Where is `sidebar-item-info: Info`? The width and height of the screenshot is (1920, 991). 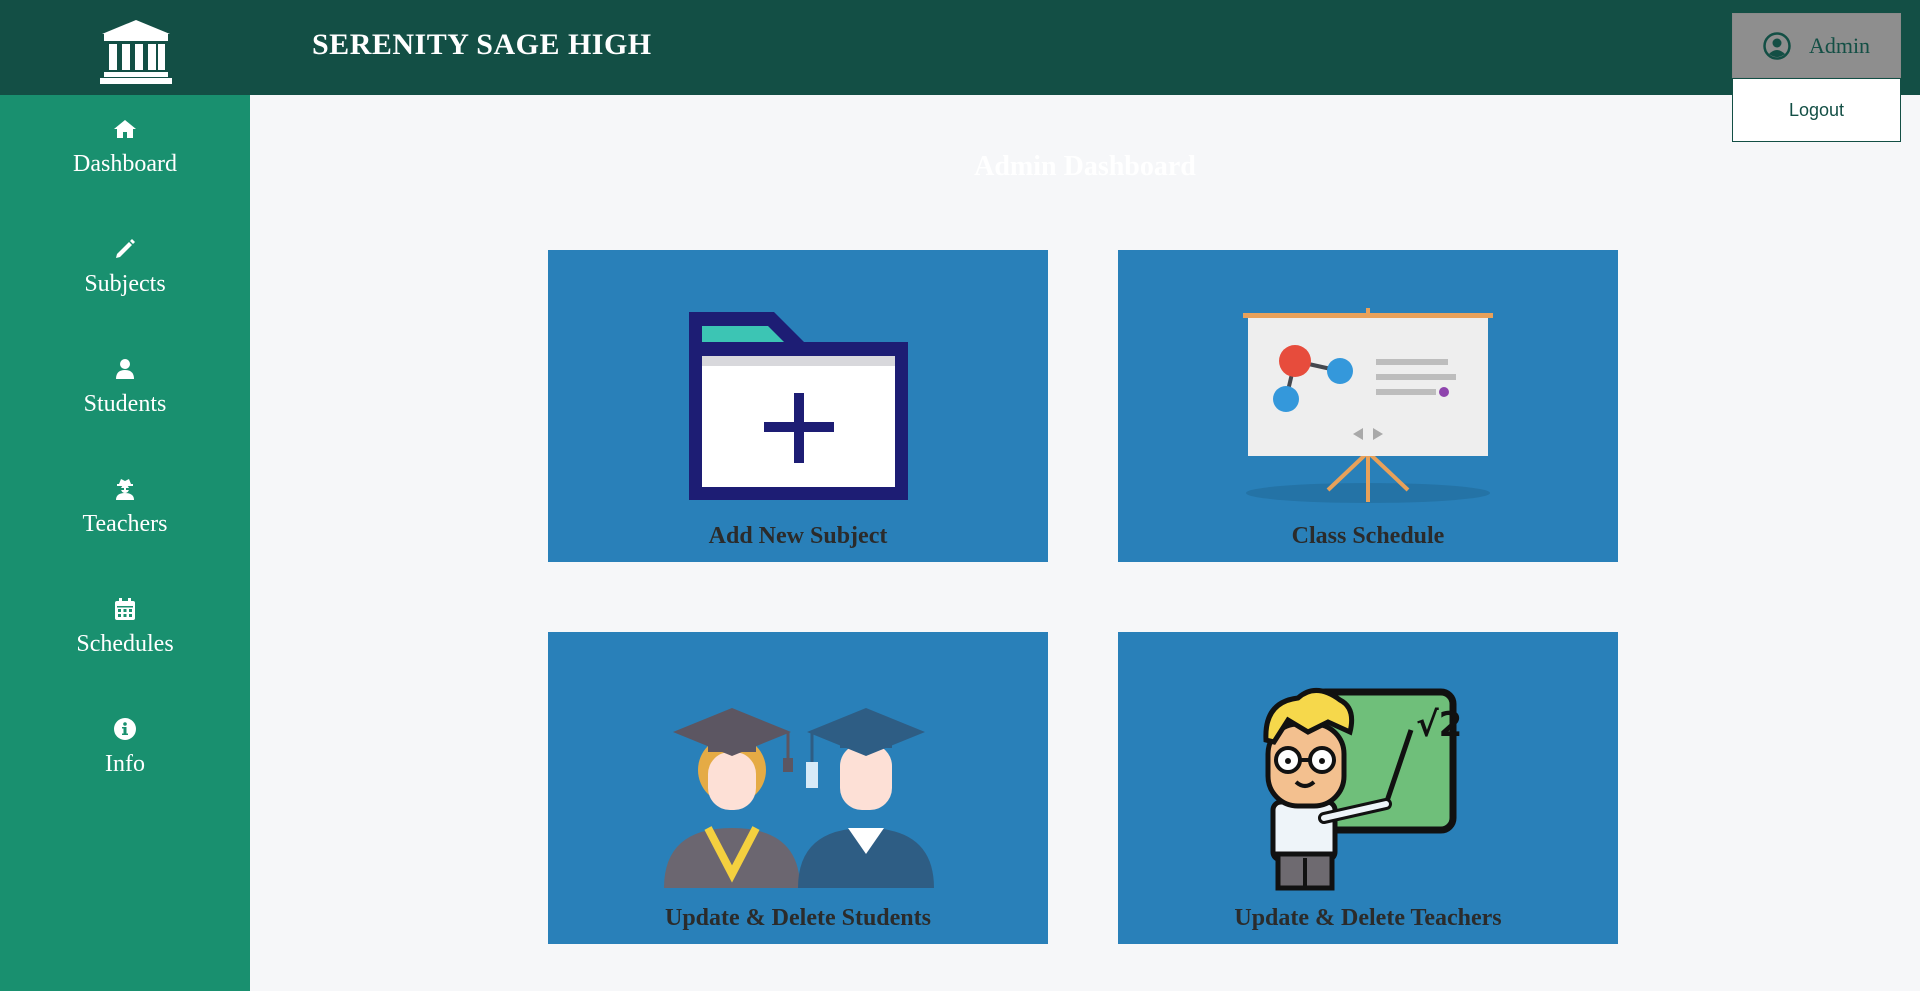 sidebar-item-info: Info is located at coordinates (125, 772).